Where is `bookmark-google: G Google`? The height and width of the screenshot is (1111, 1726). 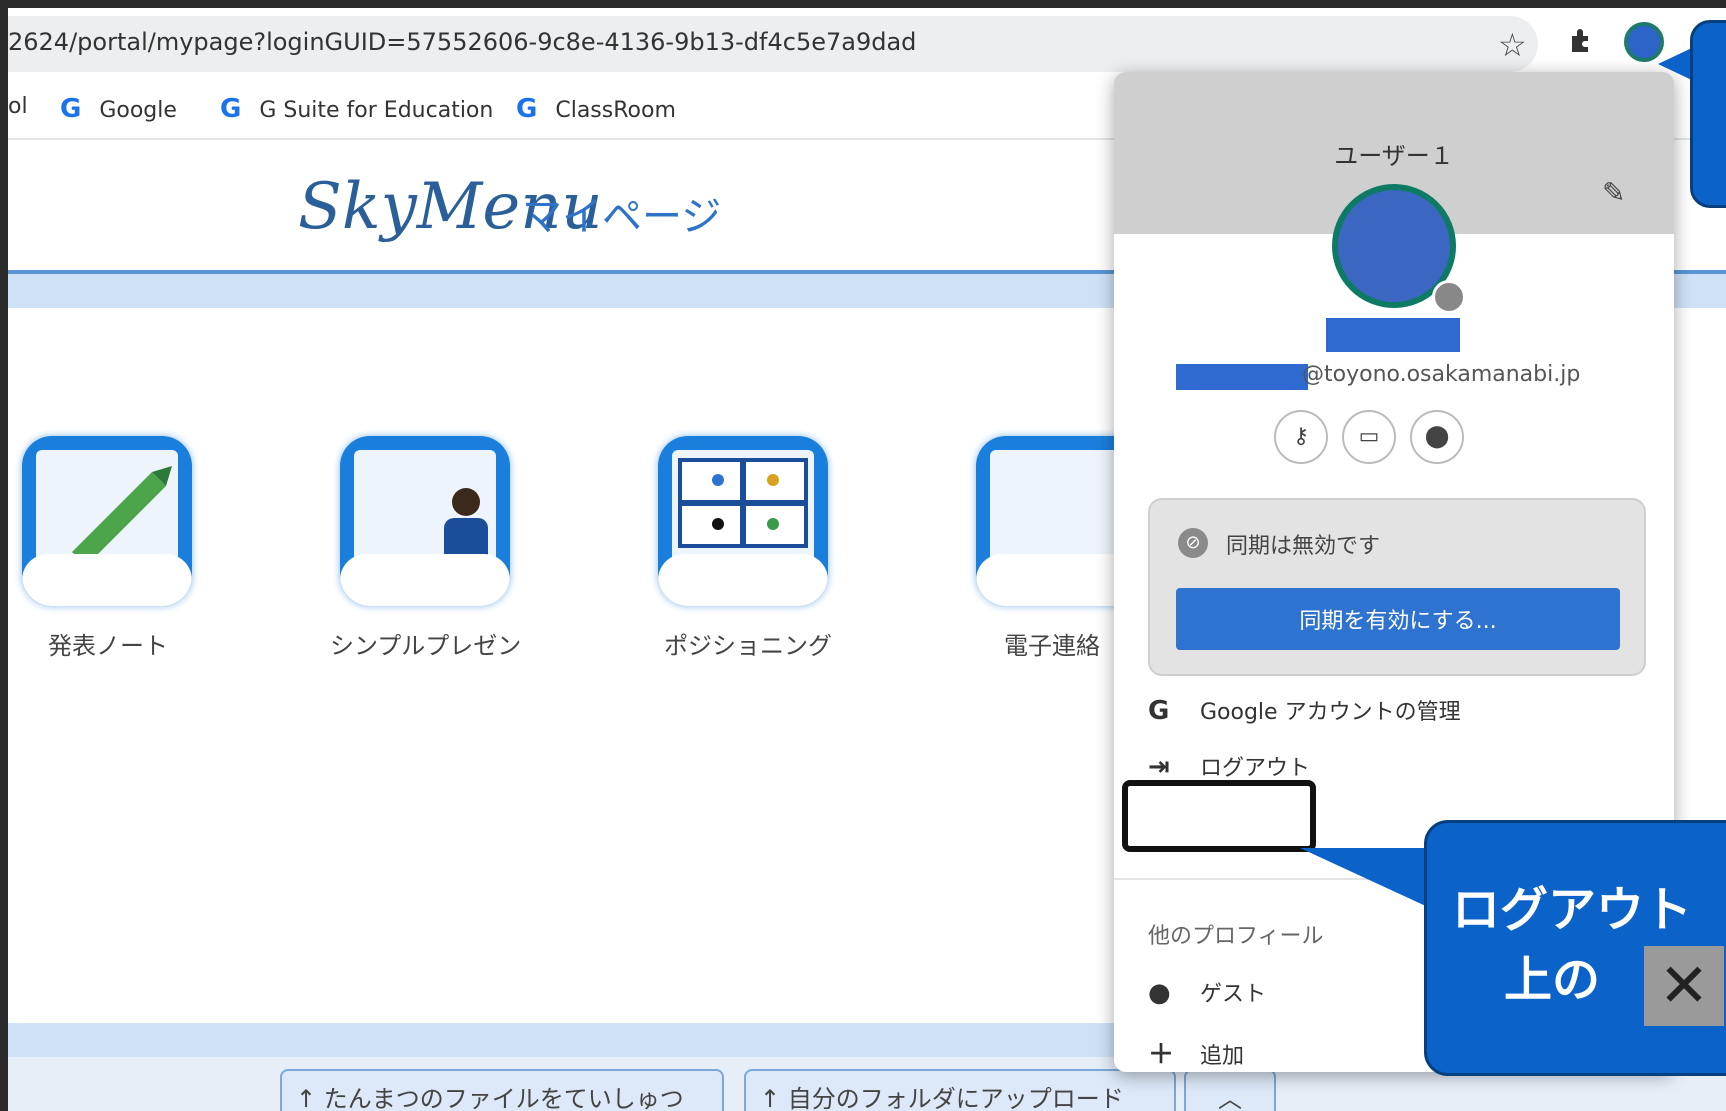
bookmark-google: G Google is located at coordinates (118, 109).